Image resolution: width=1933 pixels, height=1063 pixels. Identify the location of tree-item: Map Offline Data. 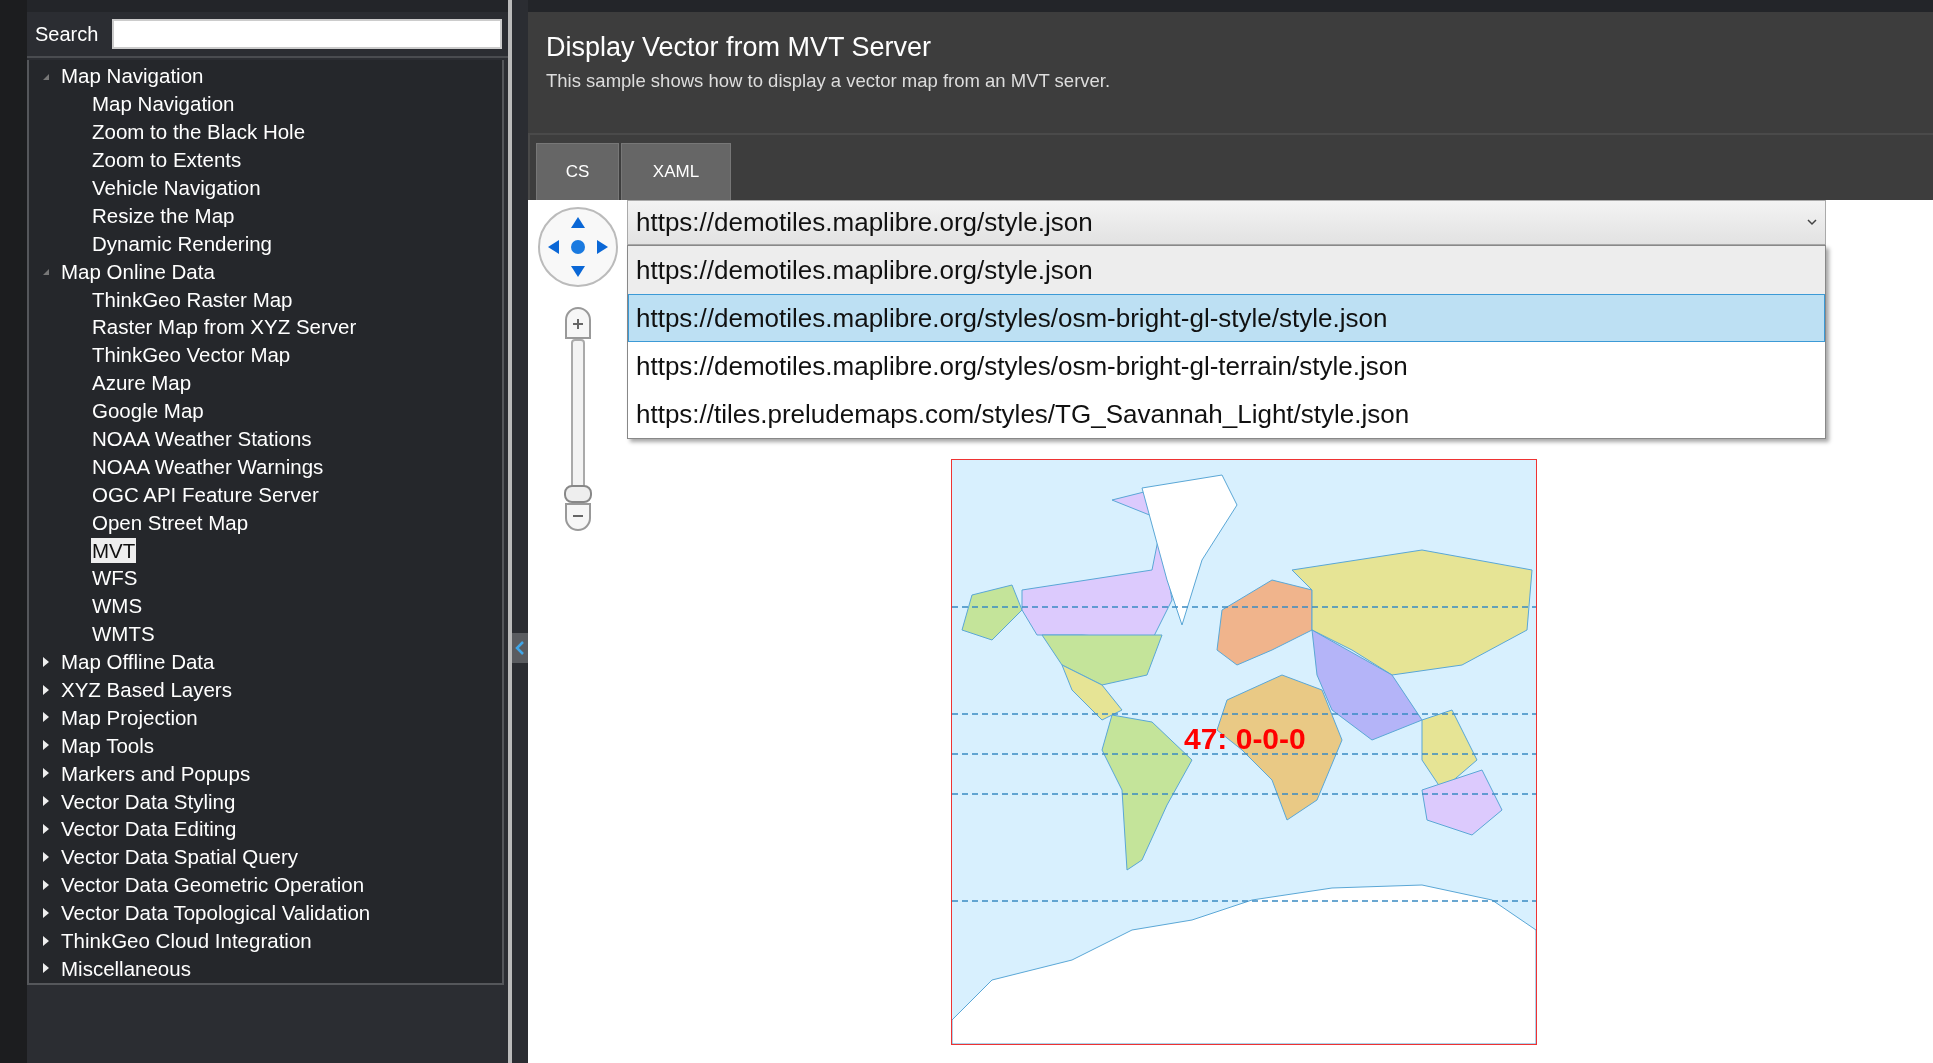
(138, 662).